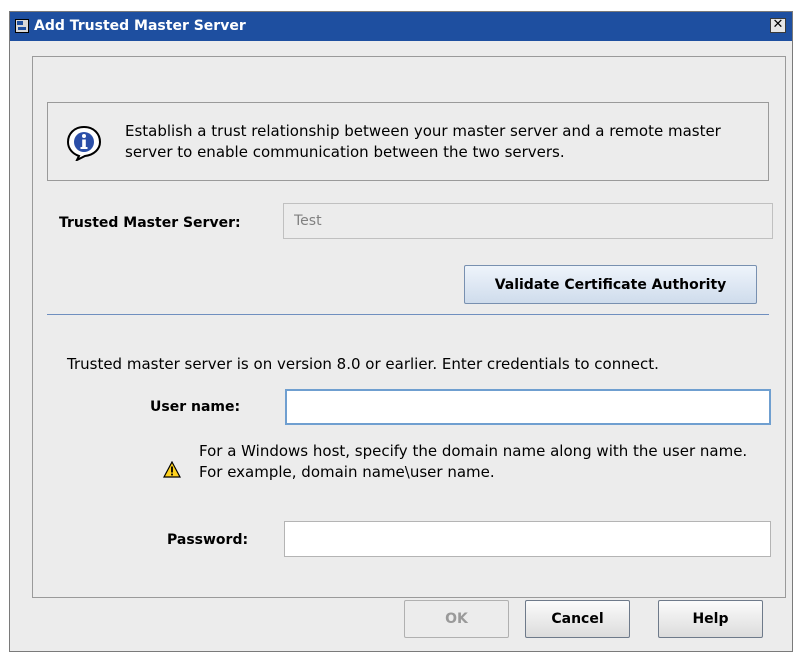 Image resolution: width=801 pixels, height=663 pixels. I want to click on user-name-label: User name:, so click(195, 407).